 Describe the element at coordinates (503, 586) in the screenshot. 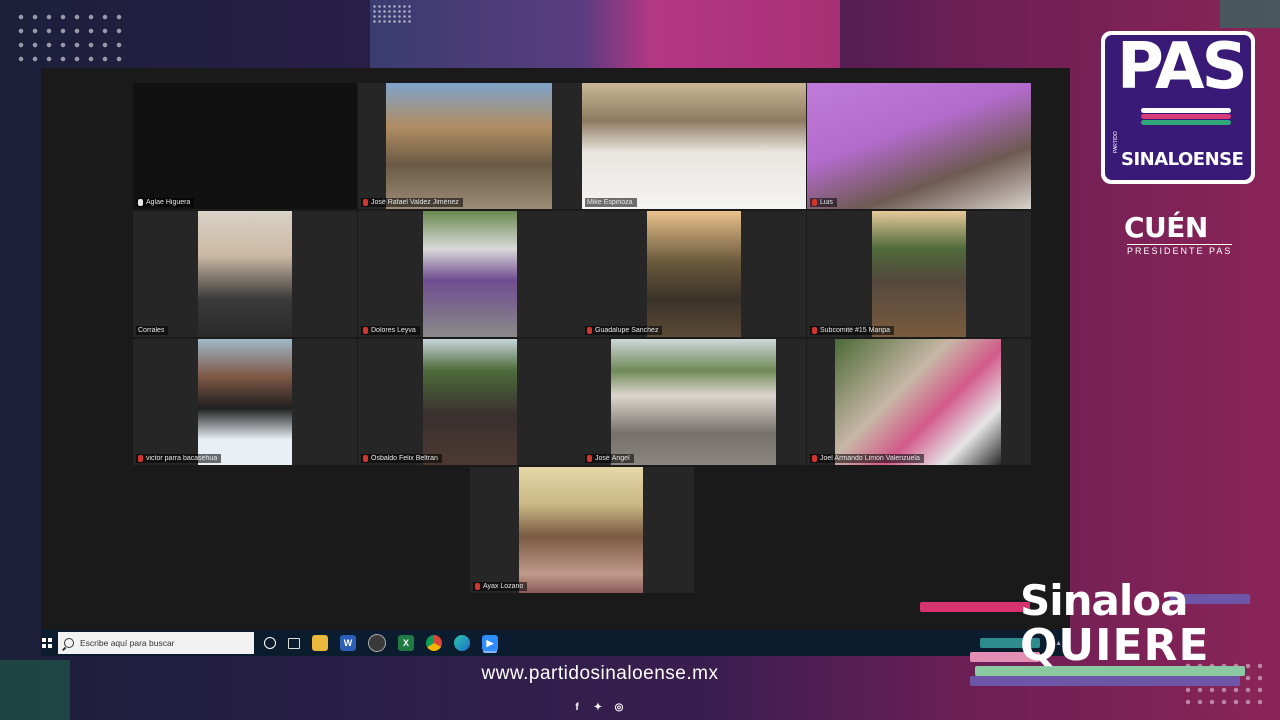

I see `participant-name: Ayax Lozano` at that location.